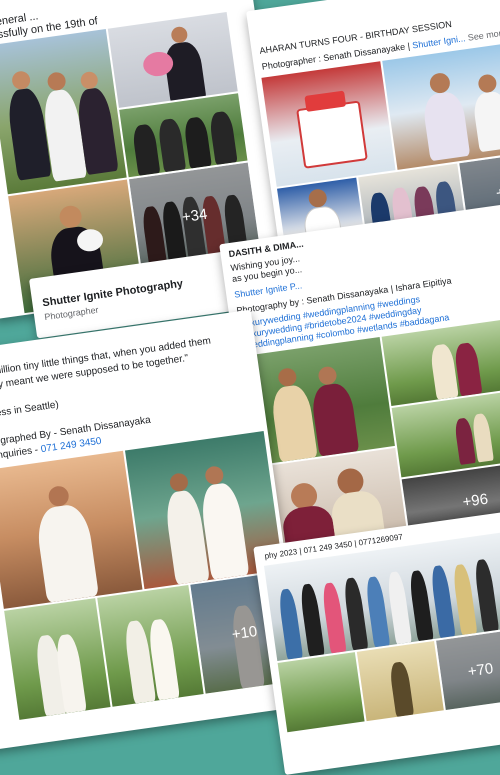  I want to click on inquiries-label: r Inquiries -, so click(19, 453).